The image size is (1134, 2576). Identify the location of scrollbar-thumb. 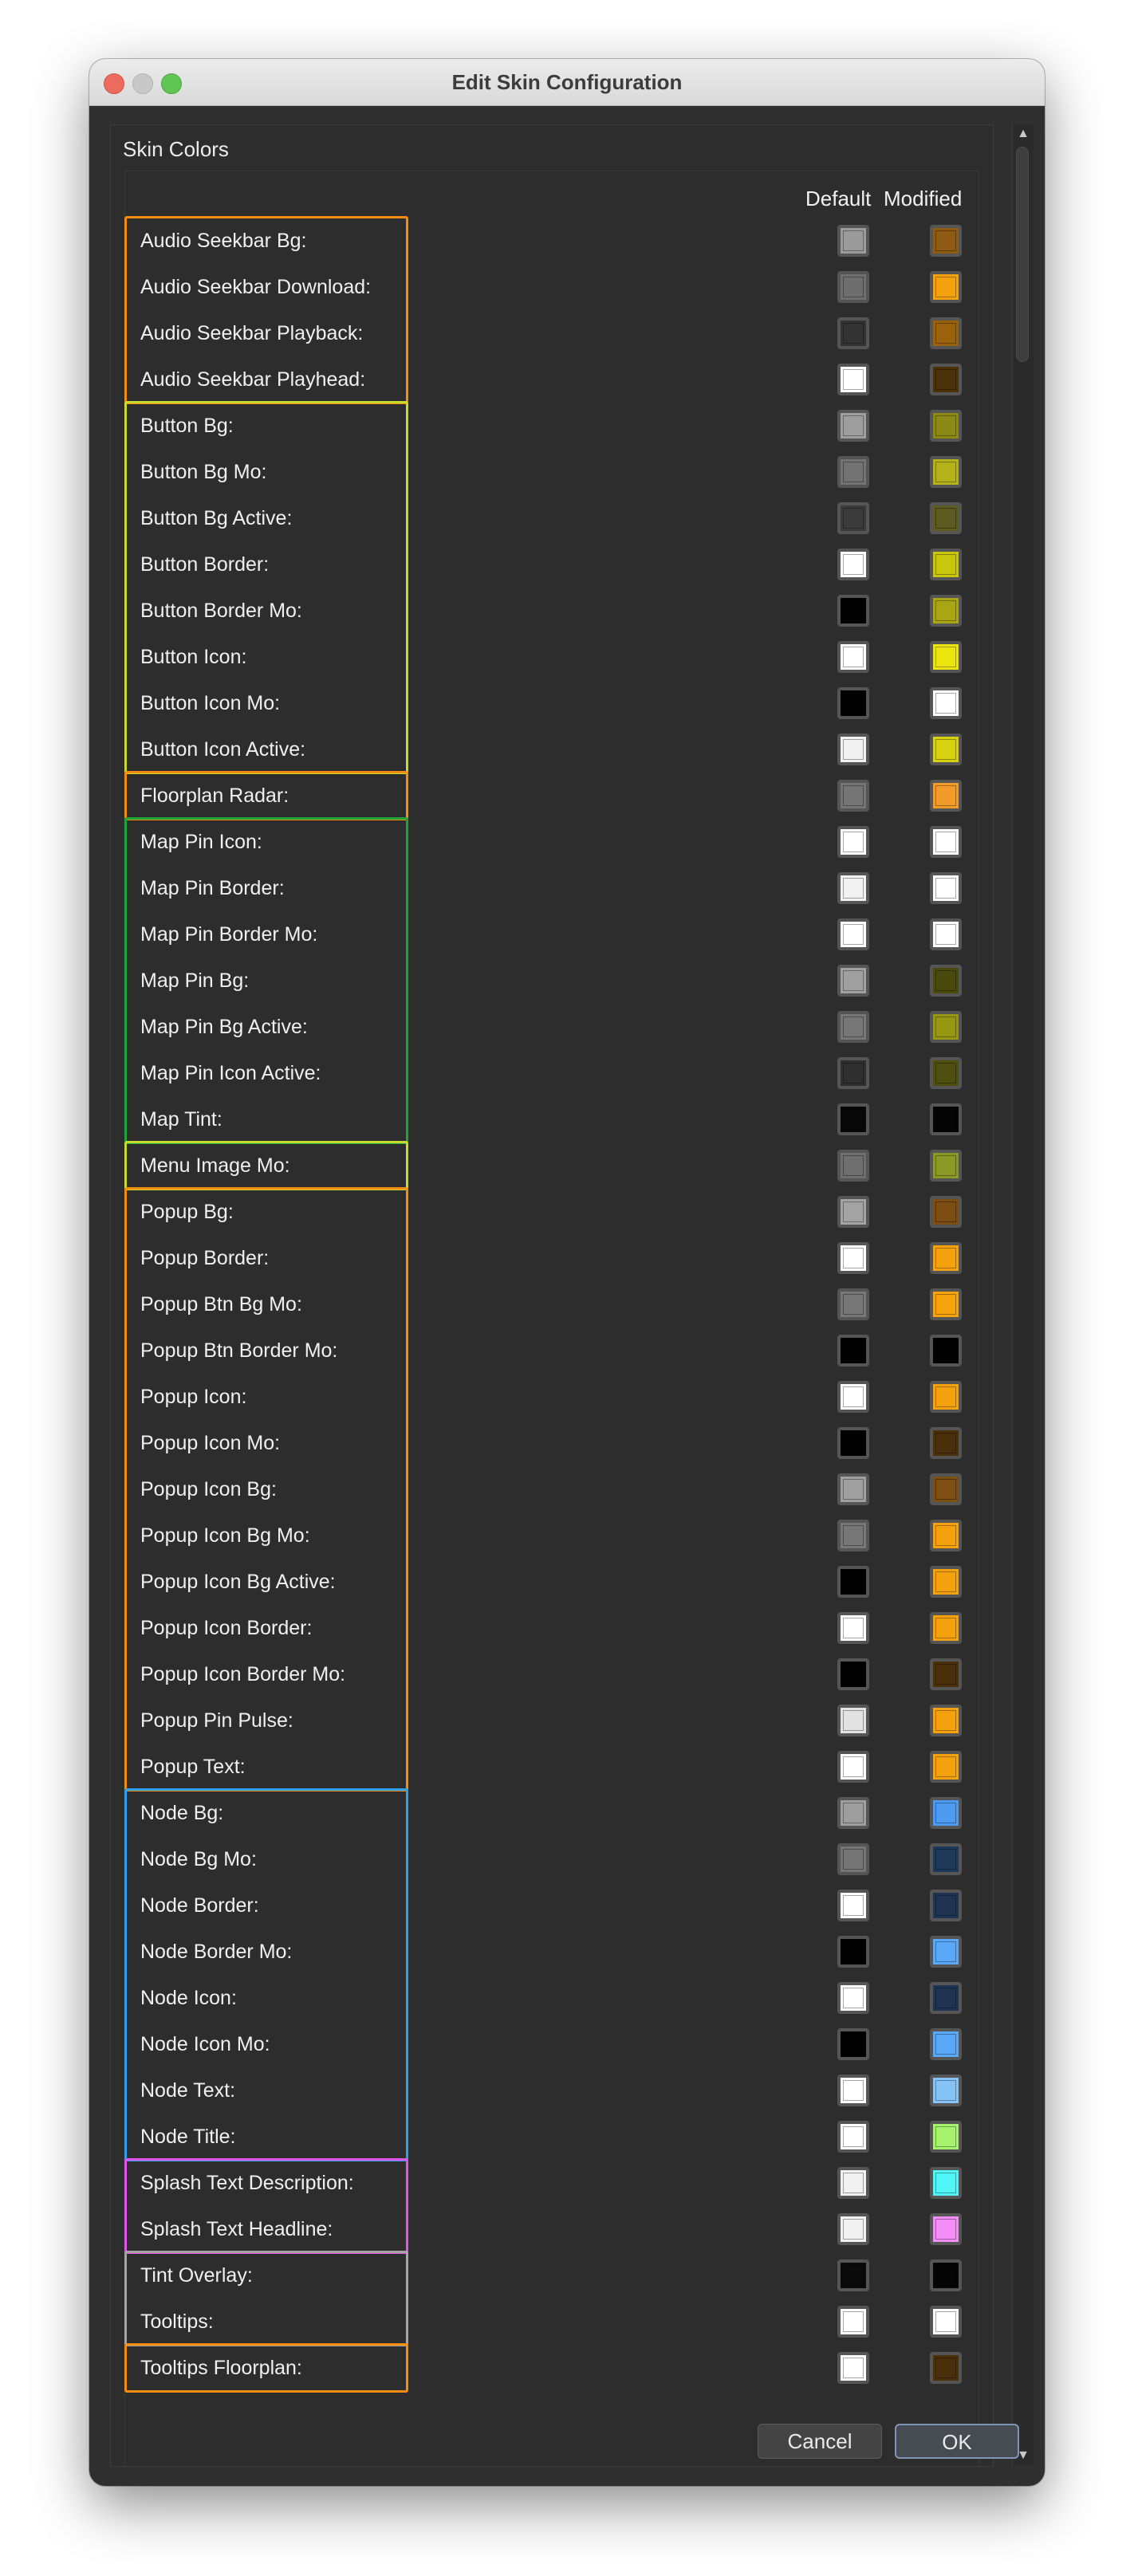
(1023, 255).